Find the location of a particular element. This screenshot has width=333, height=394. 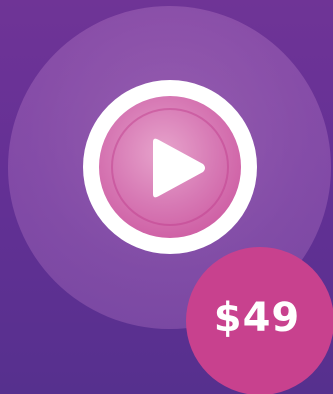

price-label: $49 is located at coordinates (257, 318).